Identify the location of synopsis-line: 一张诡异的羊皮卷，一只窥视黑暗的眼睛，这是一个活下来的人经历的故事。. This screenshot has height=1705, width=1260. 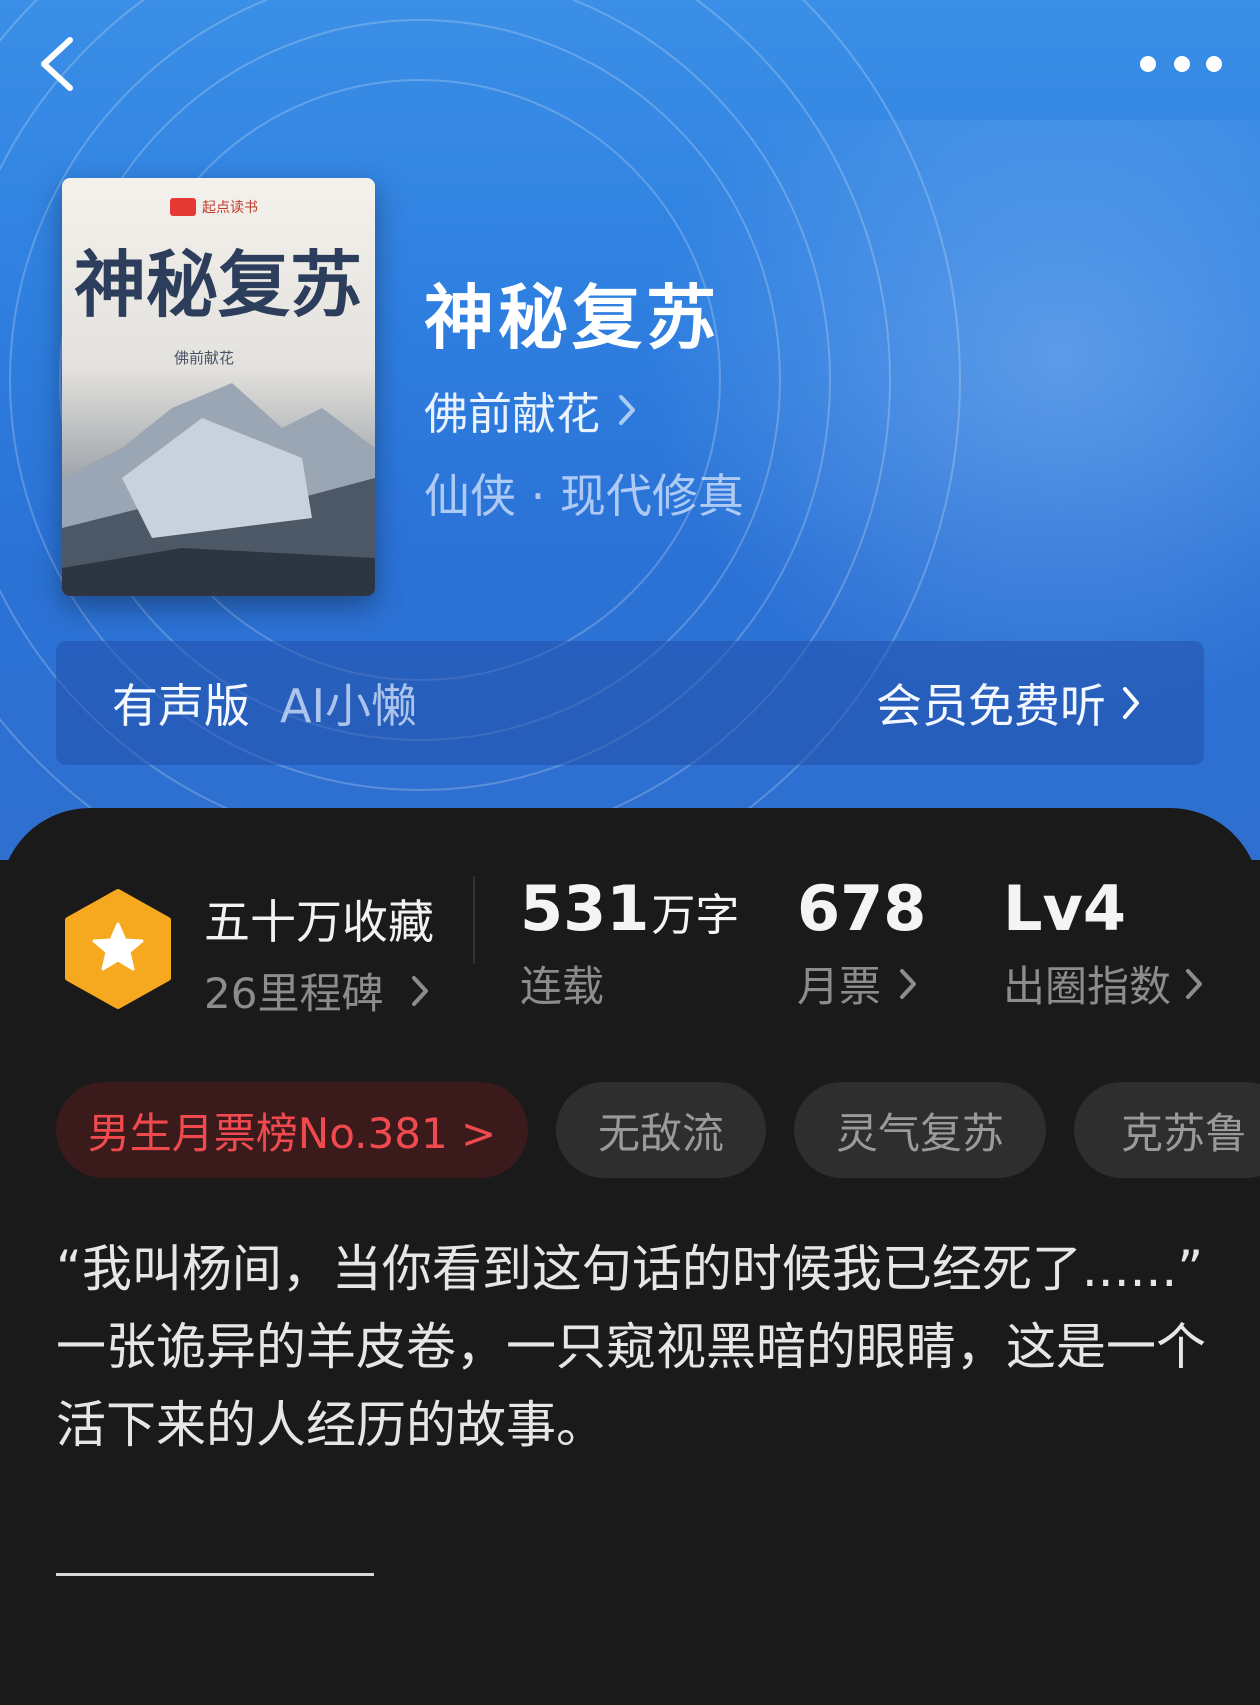
(631, 1386).